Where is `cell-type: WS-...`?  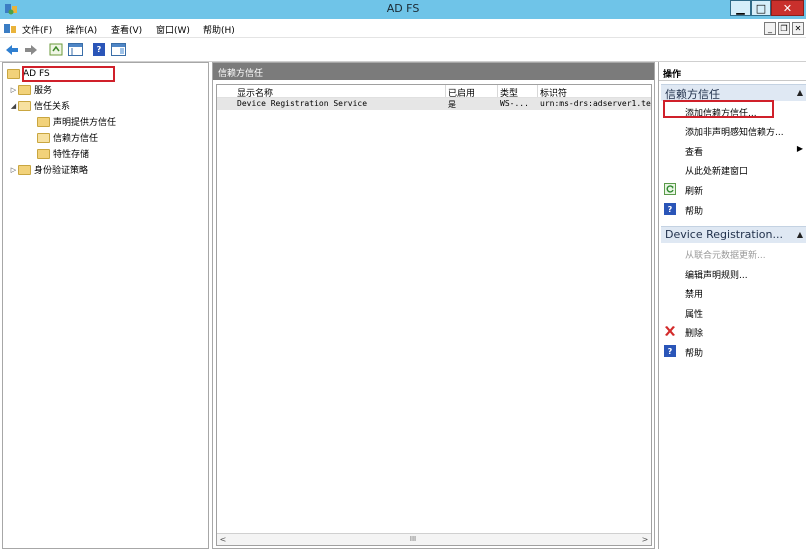
cell-type: WS-... is located at coordinates (514, 103).